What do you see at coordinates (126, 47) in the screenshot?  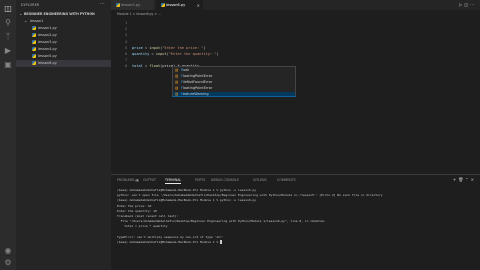 I see `line-number: 5` at bounding box center [126, 47].